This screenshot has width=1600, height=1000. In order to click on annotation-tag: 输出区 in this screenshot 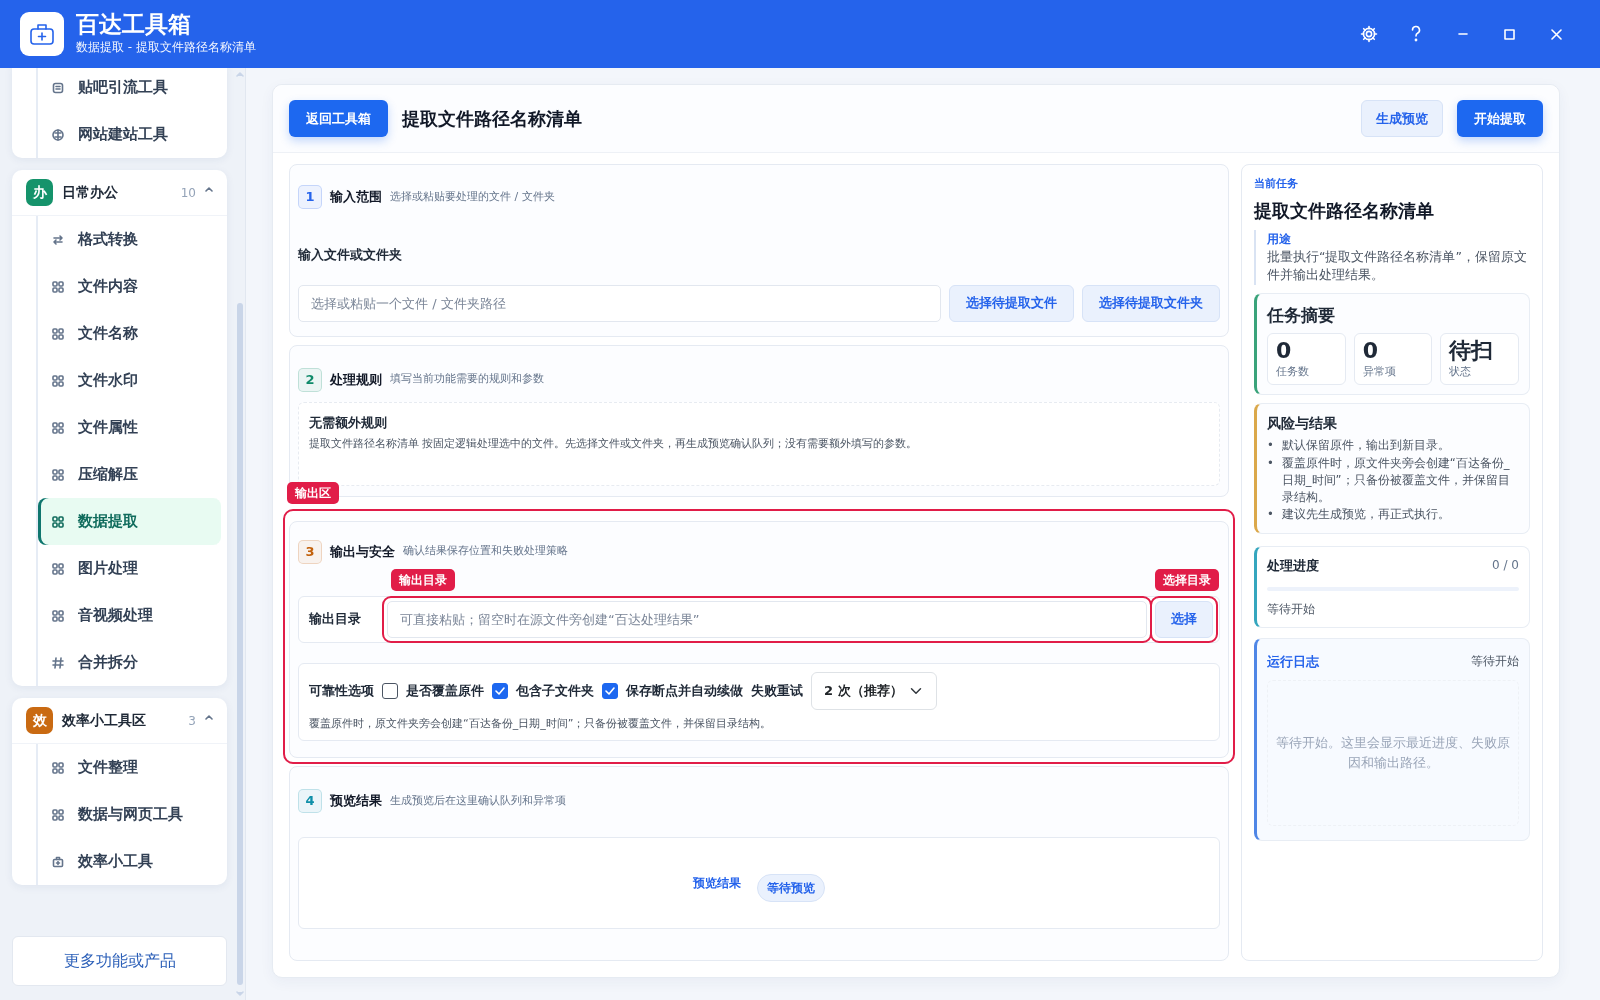, I will do `click(313, 492)`.